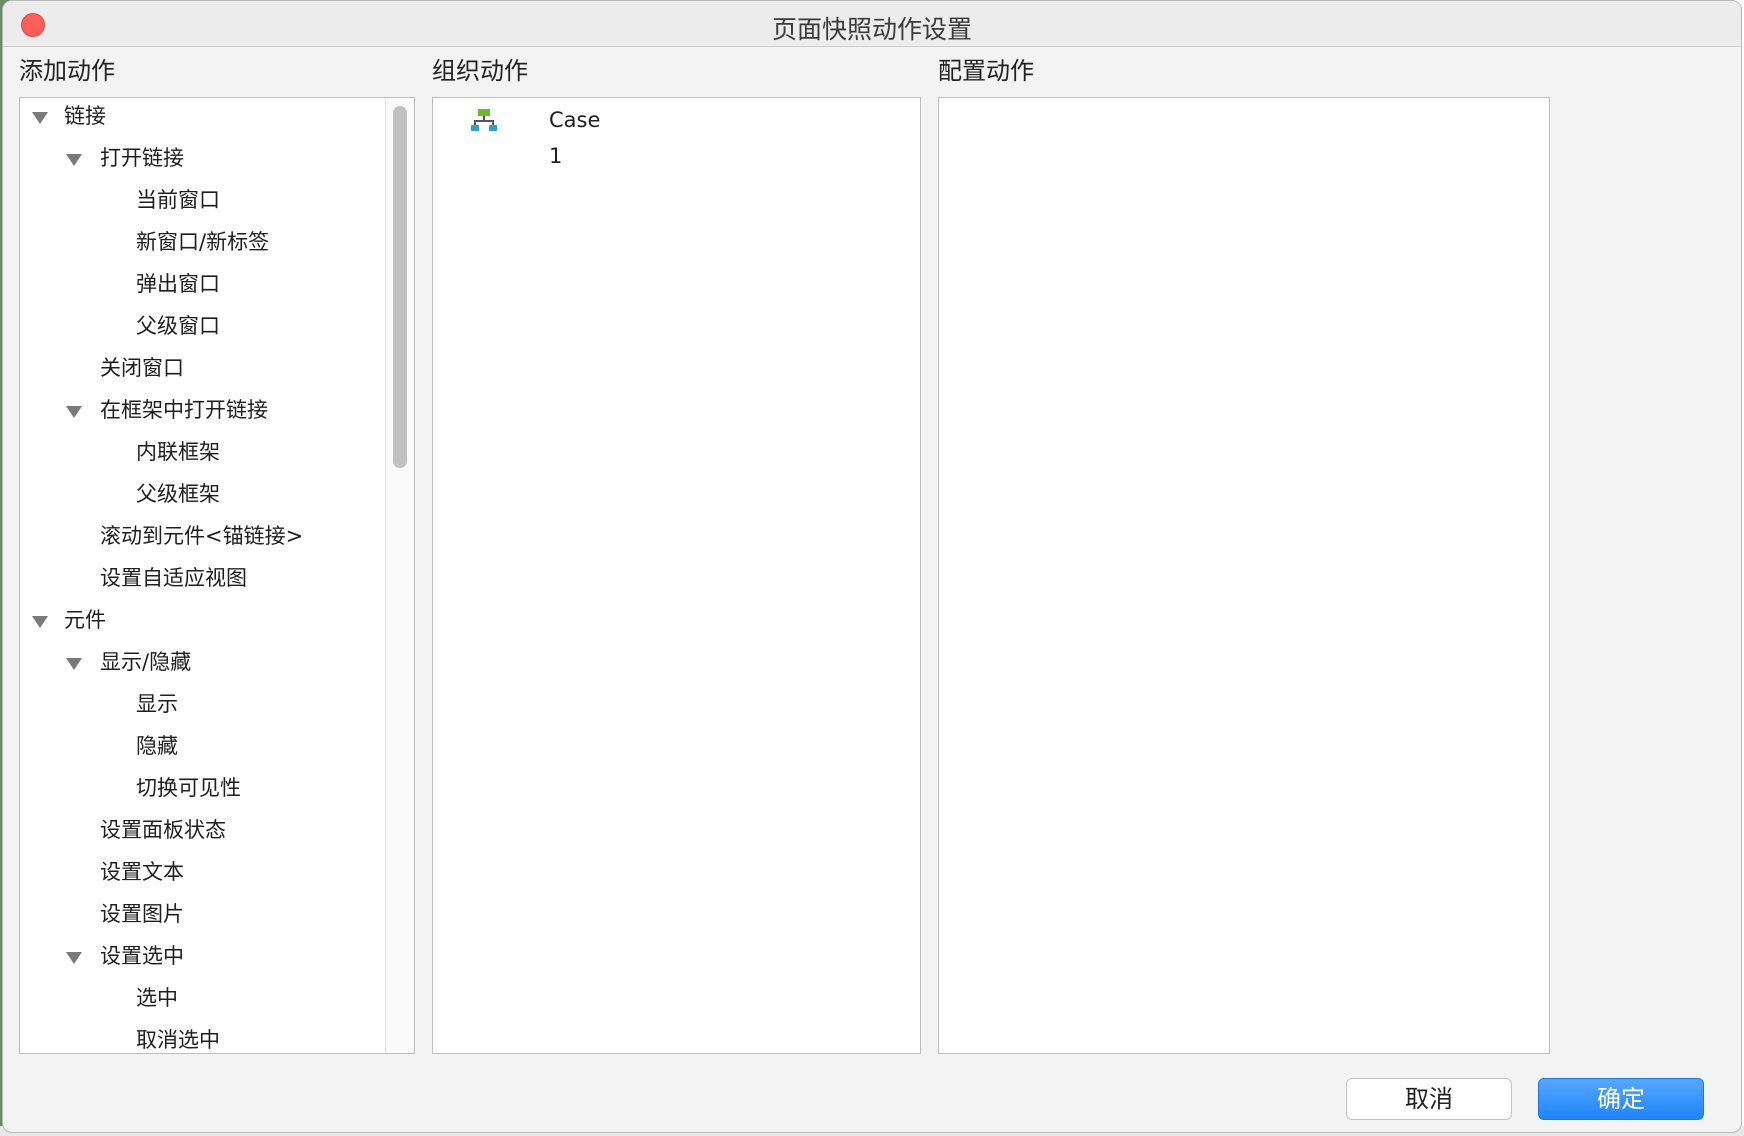 The image size is (1744, 1136). What do you see at coordinates (85, 116) in the screenshot?
I see `tree-item-label: 链接` at bounding box center [85, 116].